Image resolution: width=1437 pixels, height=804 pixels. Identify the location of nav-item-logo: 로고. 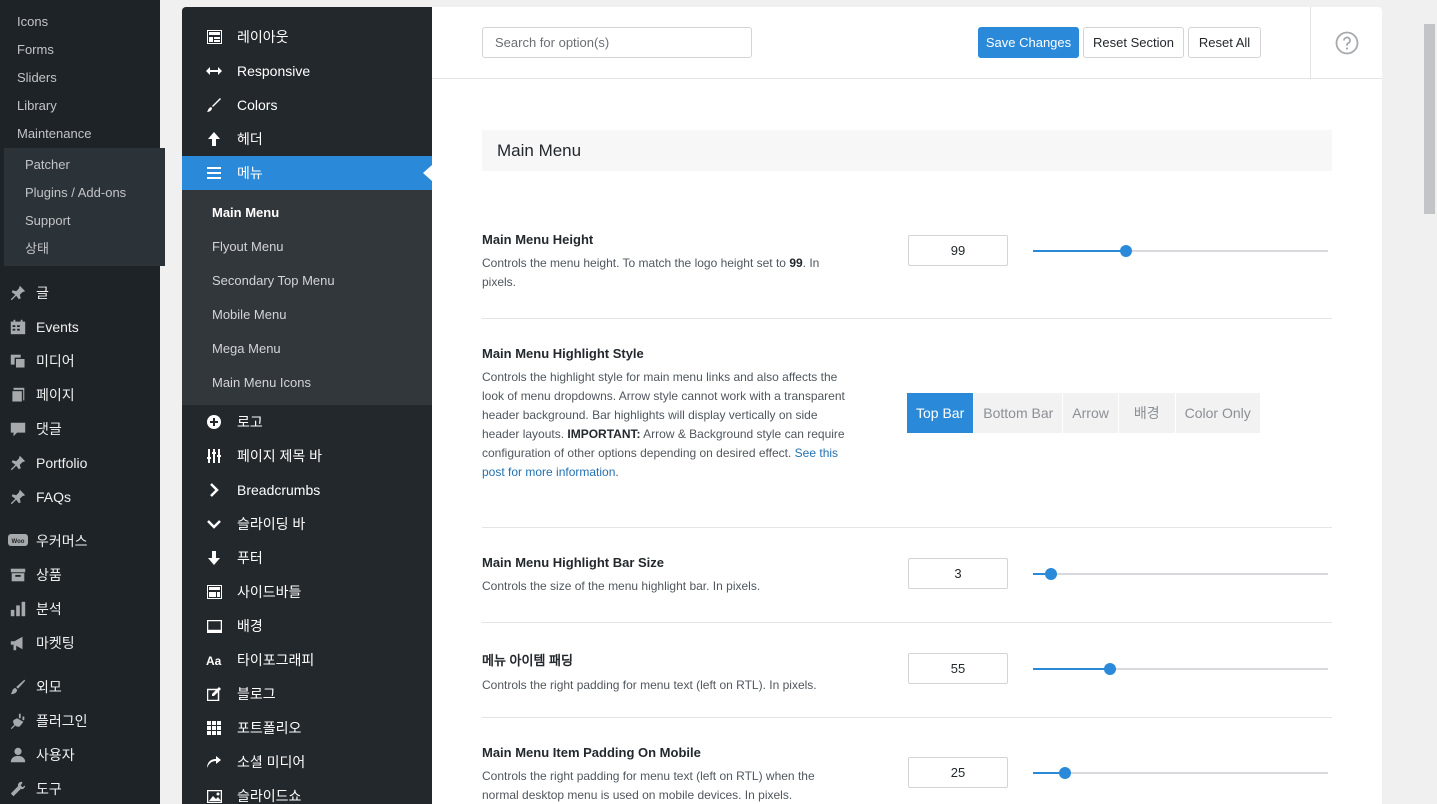
(307, 422).